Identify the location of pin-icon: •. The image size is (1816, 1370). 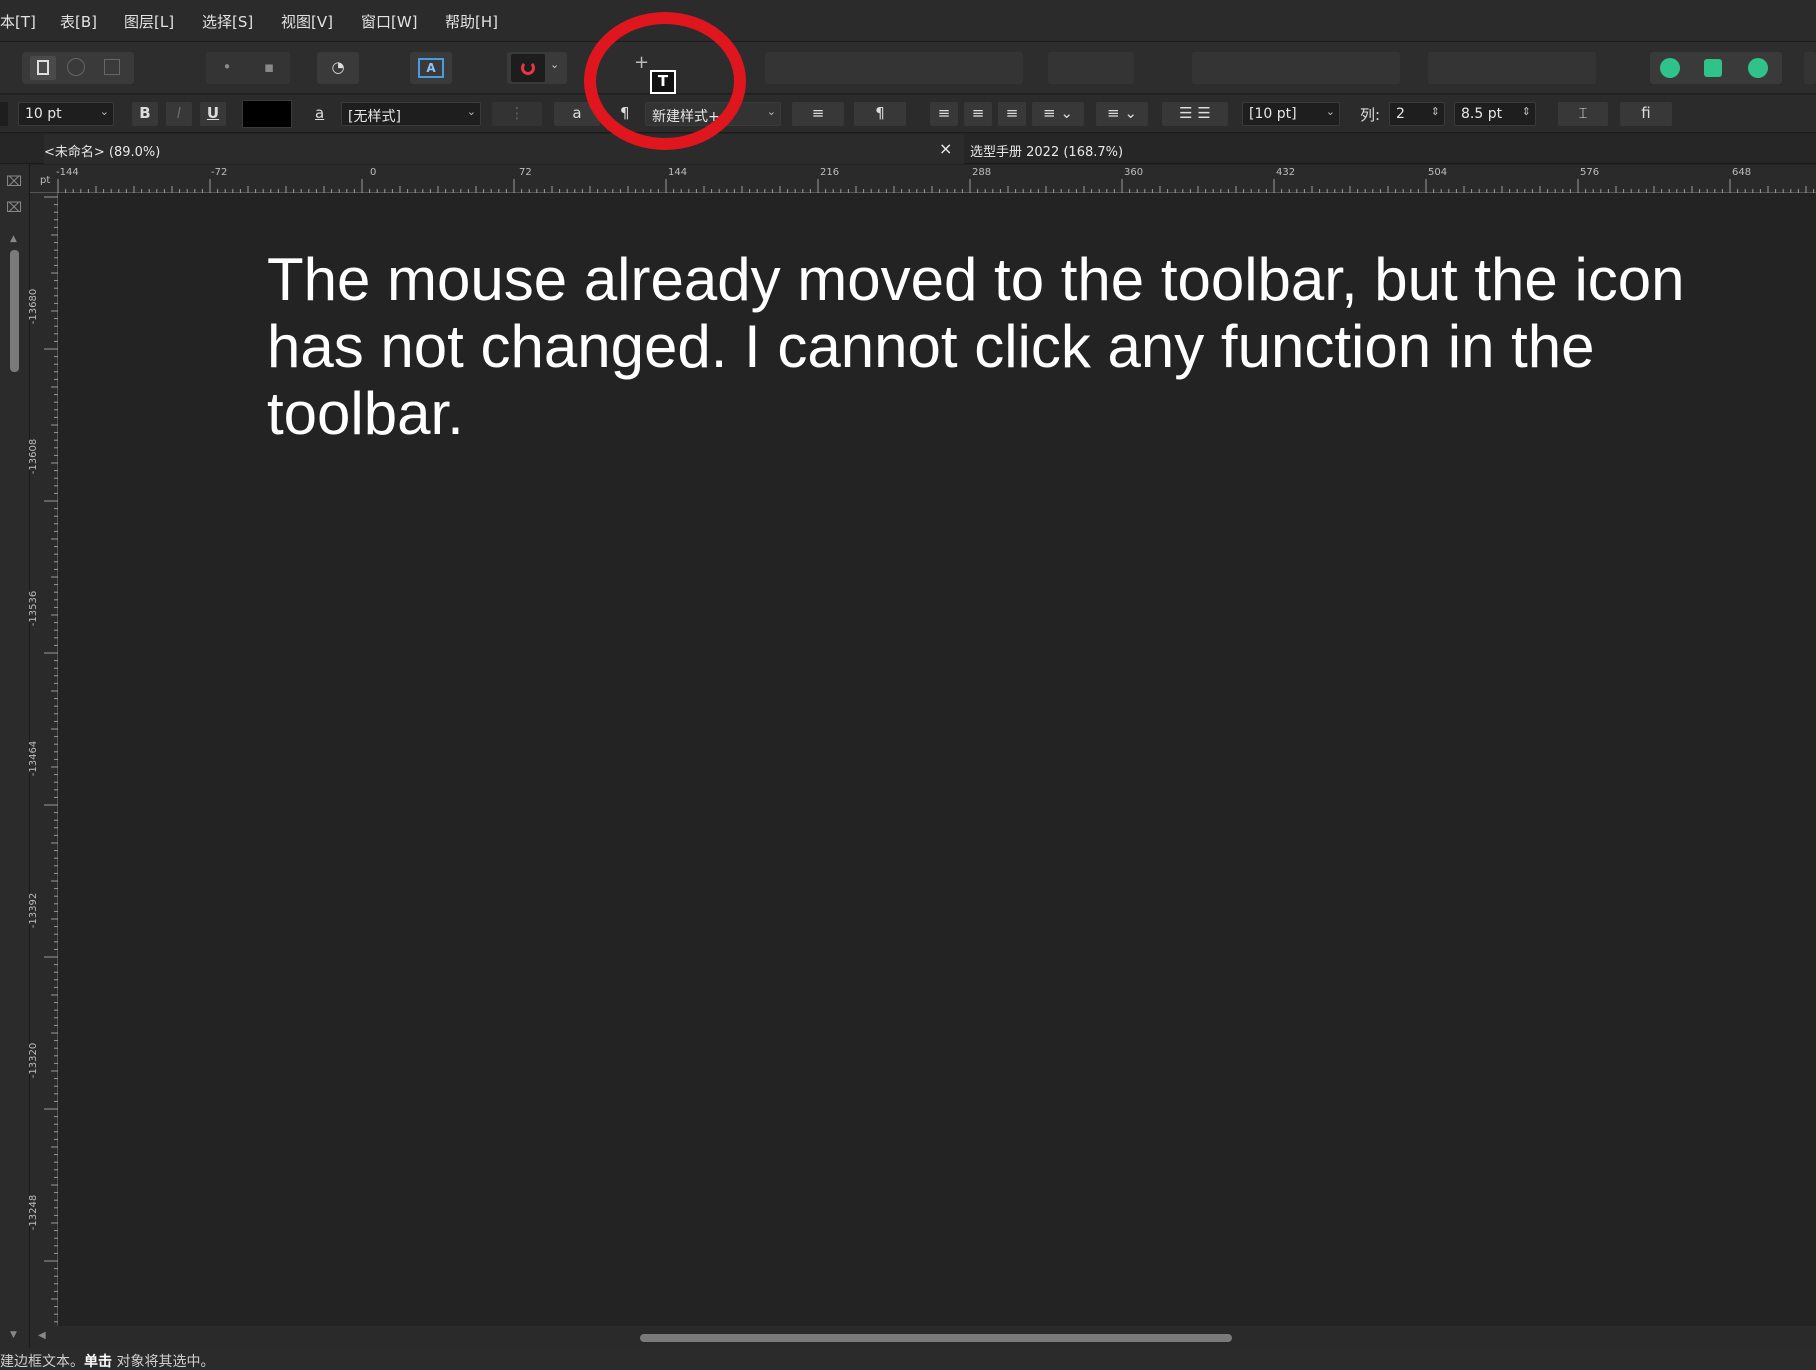
(227, 67).